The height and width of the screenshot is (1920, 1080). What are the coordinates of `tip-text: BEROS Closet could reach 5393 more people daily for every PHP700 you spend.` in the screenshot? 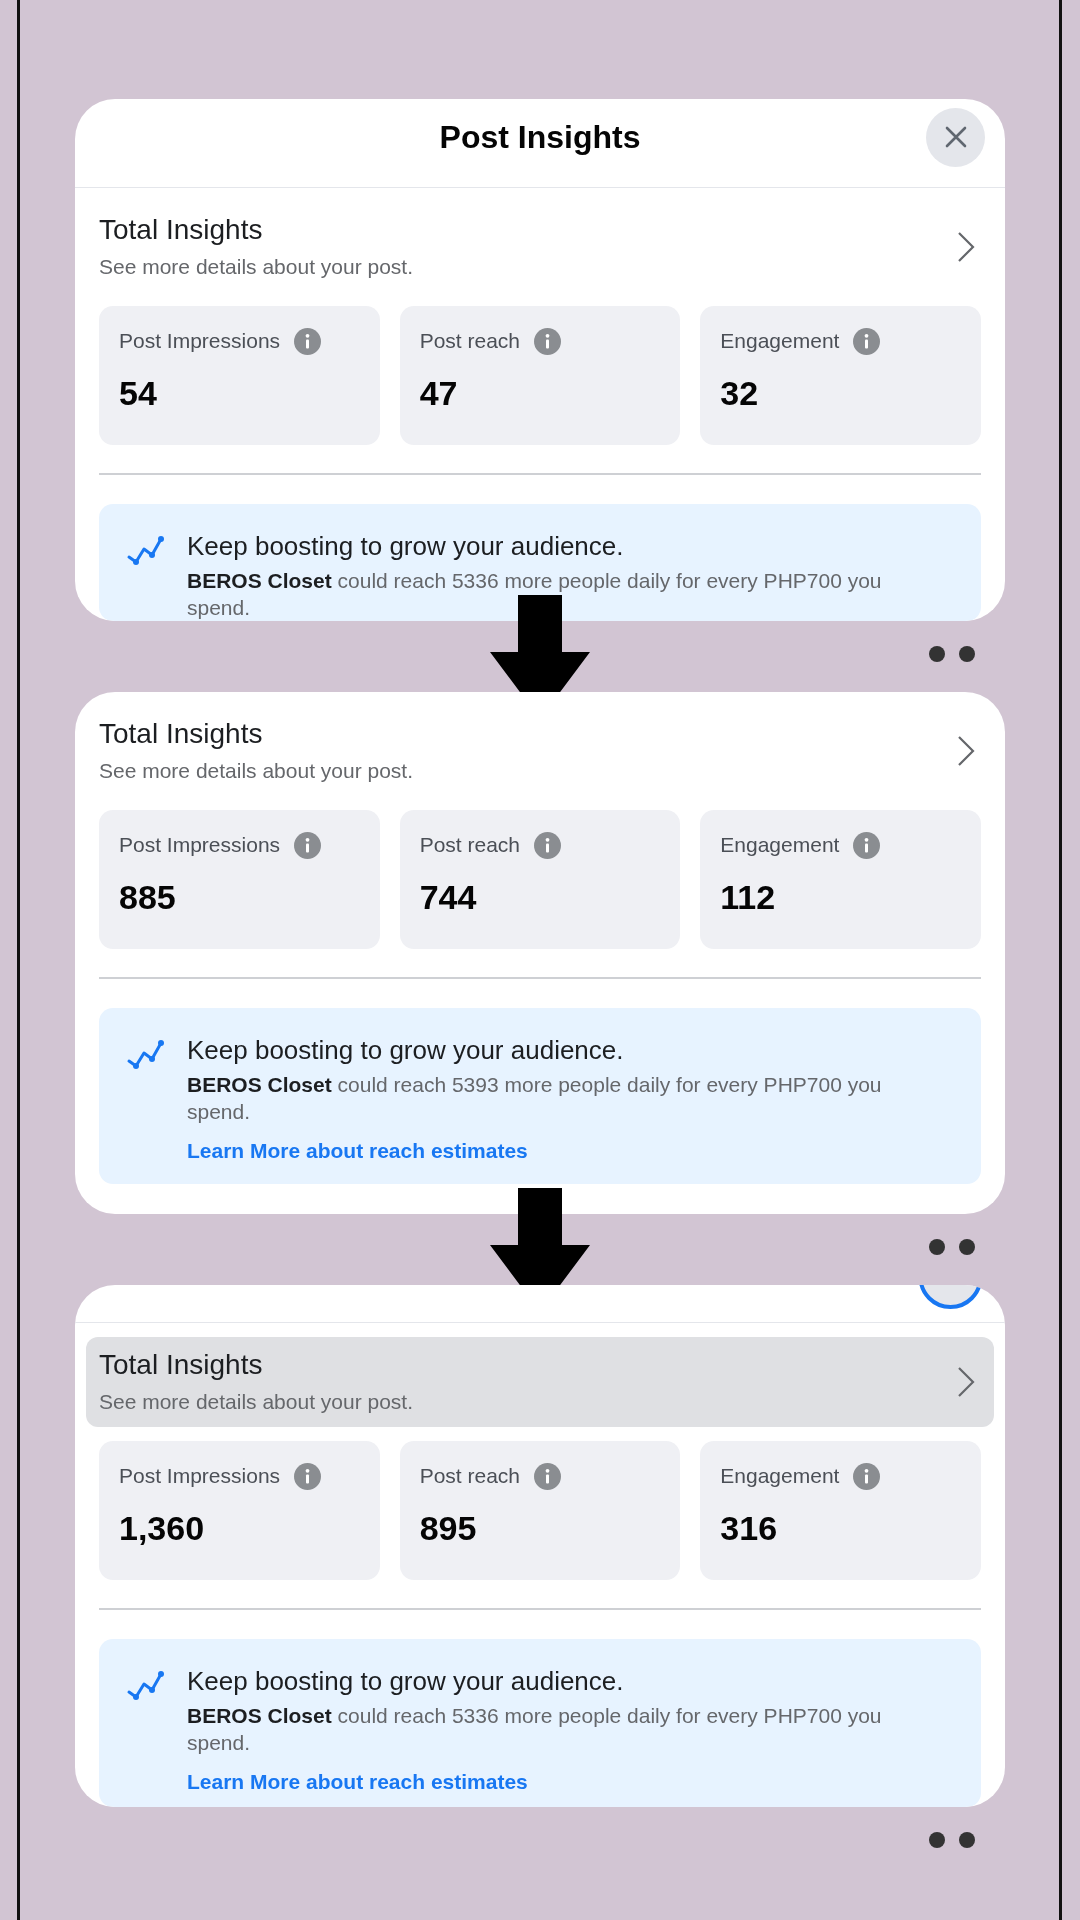 It's located at (535, 1098).